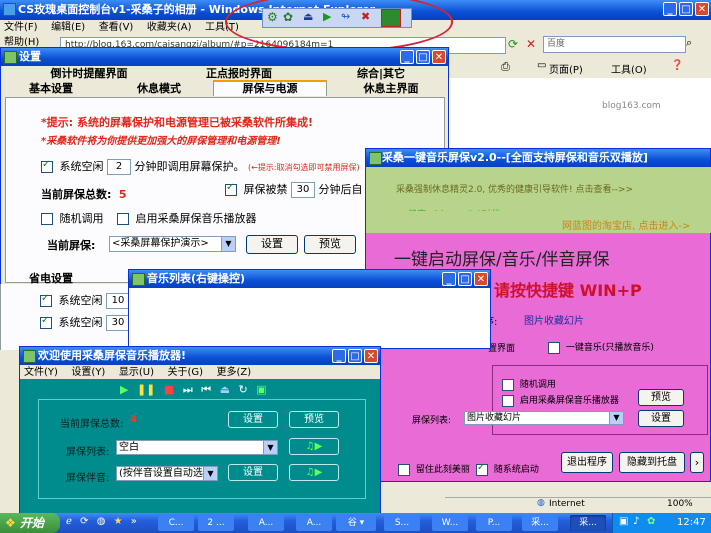 This screenshot has width=711, height=533. What do you see at coordinates (68, 25) in the screenshot?
I see `ie-menu-edit: 编辑(E)` at bounding box center [68, 25].